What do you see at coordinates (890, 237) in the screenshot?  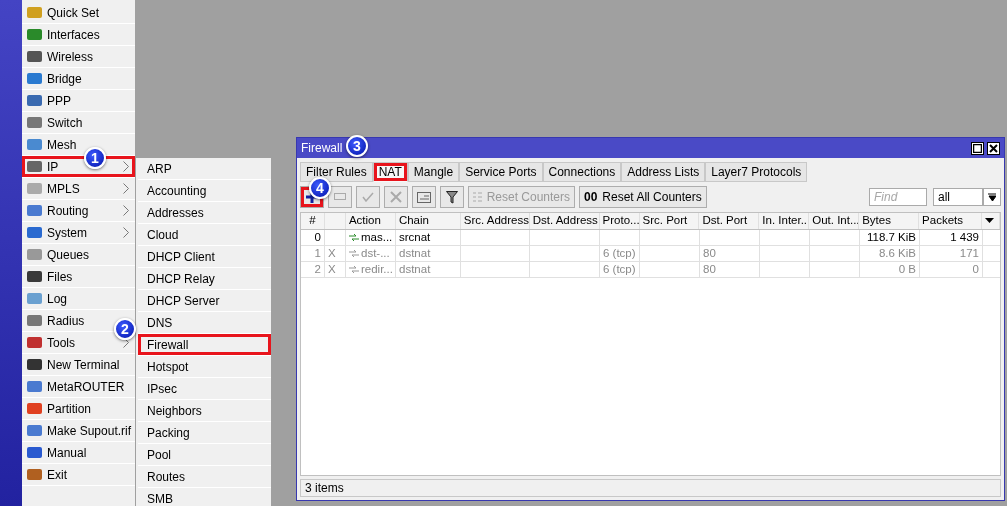 I see `table-cell: 118.7 KiB` at bounding box center [890, 237].